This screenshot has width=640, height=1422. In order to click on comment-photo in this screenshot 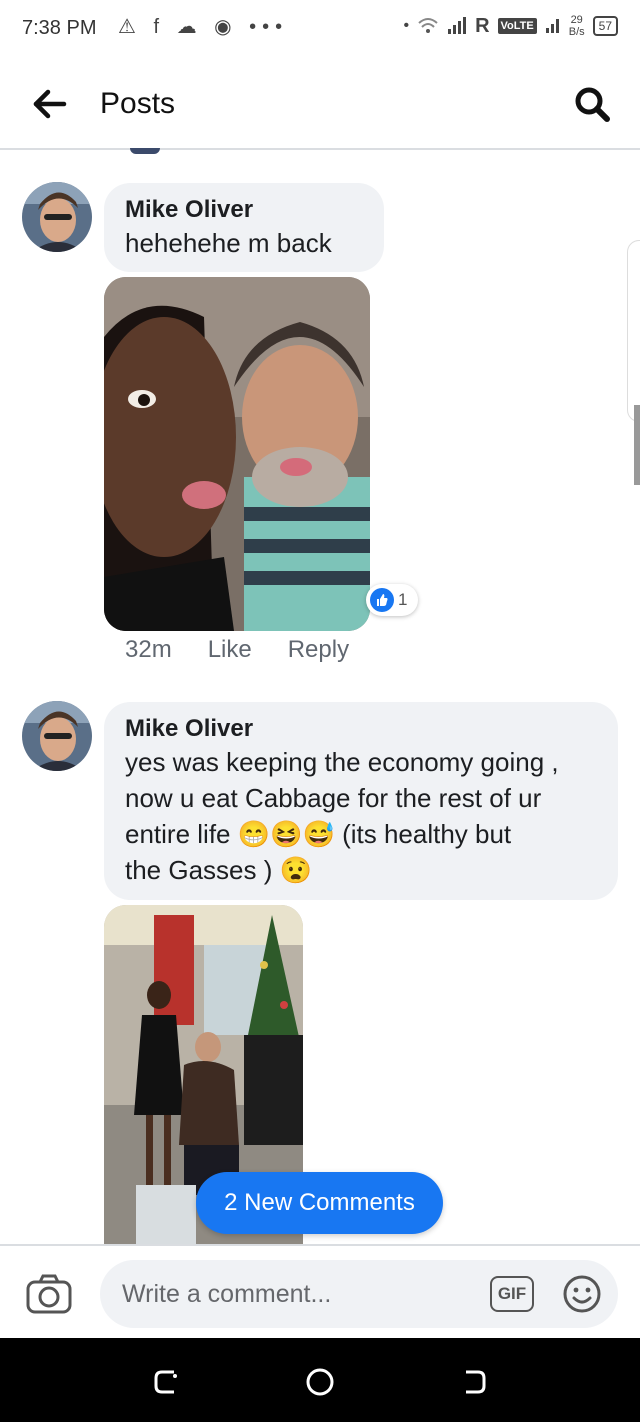, I will do `click(237, 454)`.